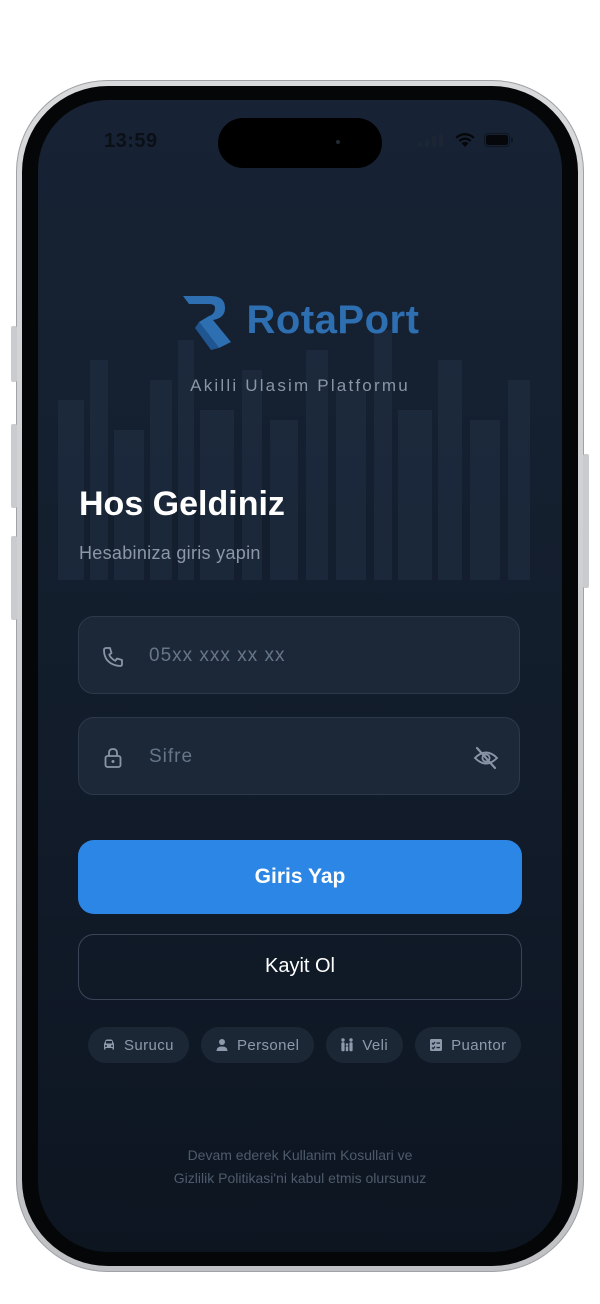  Describe the element at coordinates (486, 758) in the screenshot. I see `eye-off-icon` at that location.